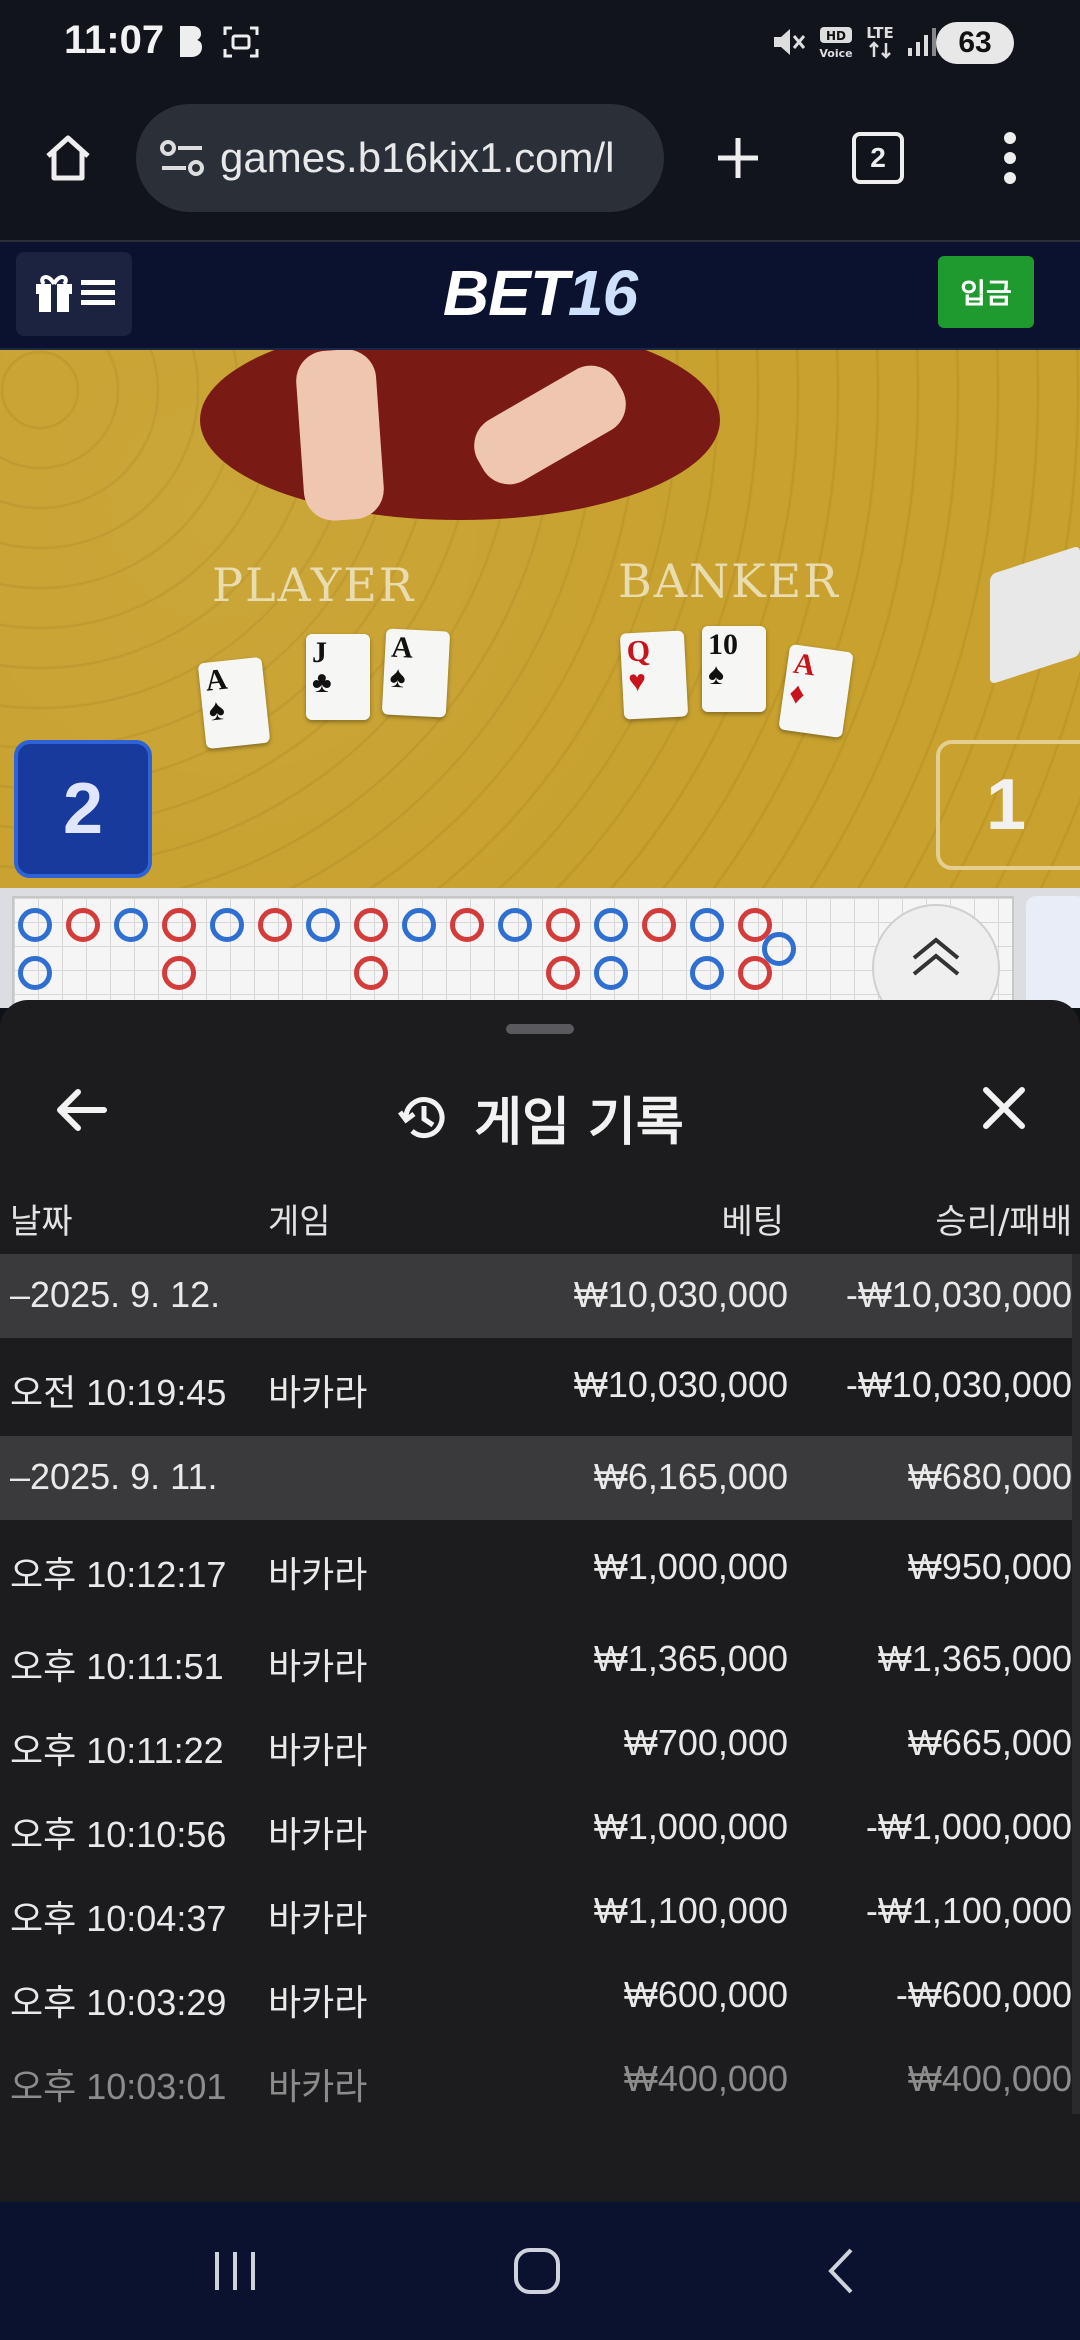 The height and width of the screenshot is (2340, 1080). What do you see at coordinates (117, 1666) in the screenshot?
I see `row-time: 오후 10:11:51` at bounding box center [117, 1666].